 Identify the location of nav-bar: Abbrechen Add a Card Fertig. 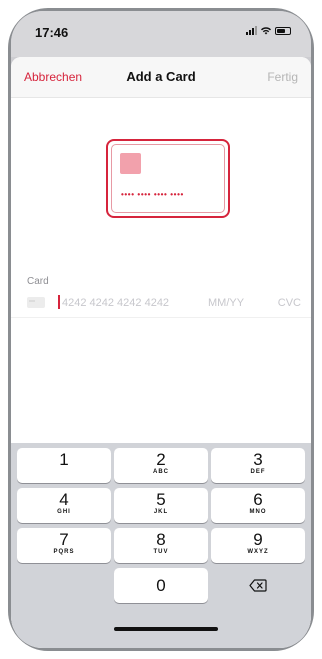
(161, 77).